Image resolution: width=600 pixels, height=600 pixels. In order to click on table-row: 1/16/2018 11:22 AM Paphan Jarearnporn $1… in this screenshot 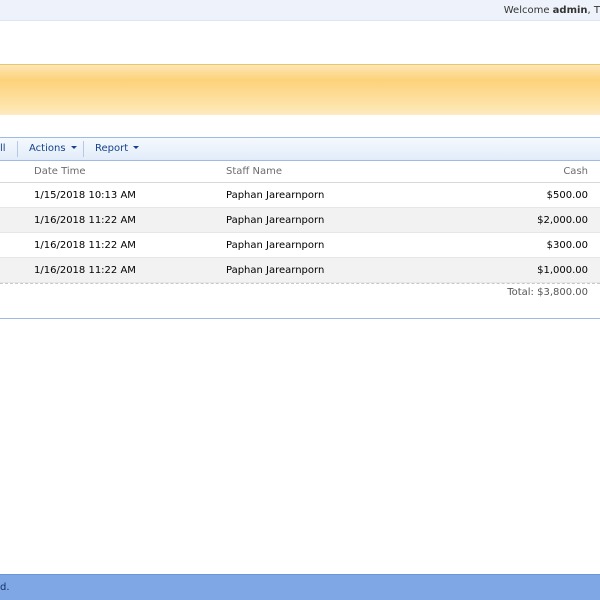, I will do `click(300, 270)`.